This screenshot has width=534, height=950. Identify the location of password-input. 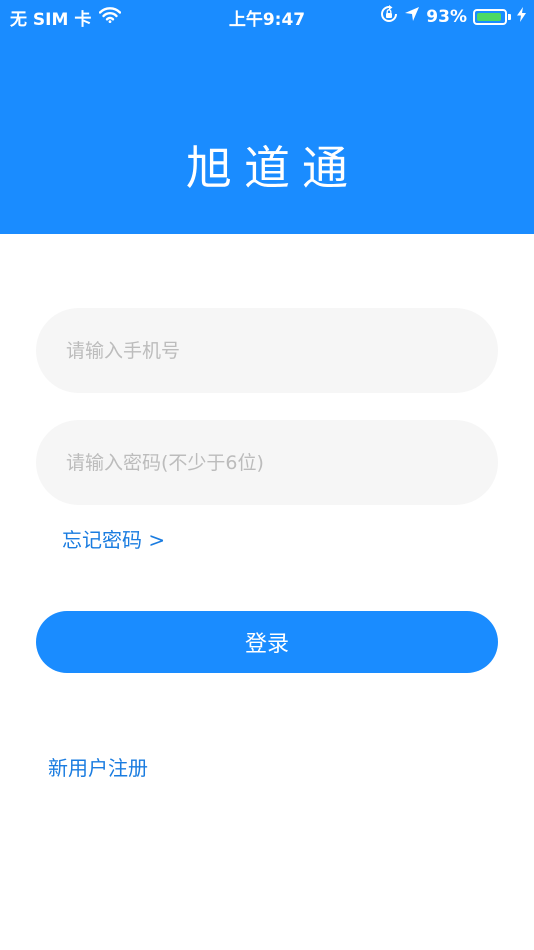
(267, 462).